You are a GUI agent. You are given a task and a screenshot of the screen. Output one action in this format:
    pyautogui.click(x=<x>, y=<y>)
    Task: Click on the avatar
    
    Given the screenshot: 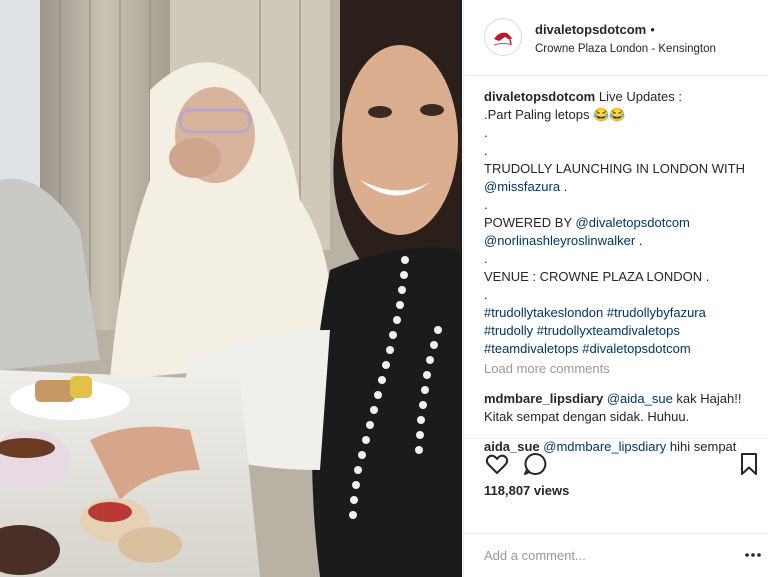 What is the action you would take?
    pyautogui.click(x=503, y=37)
    